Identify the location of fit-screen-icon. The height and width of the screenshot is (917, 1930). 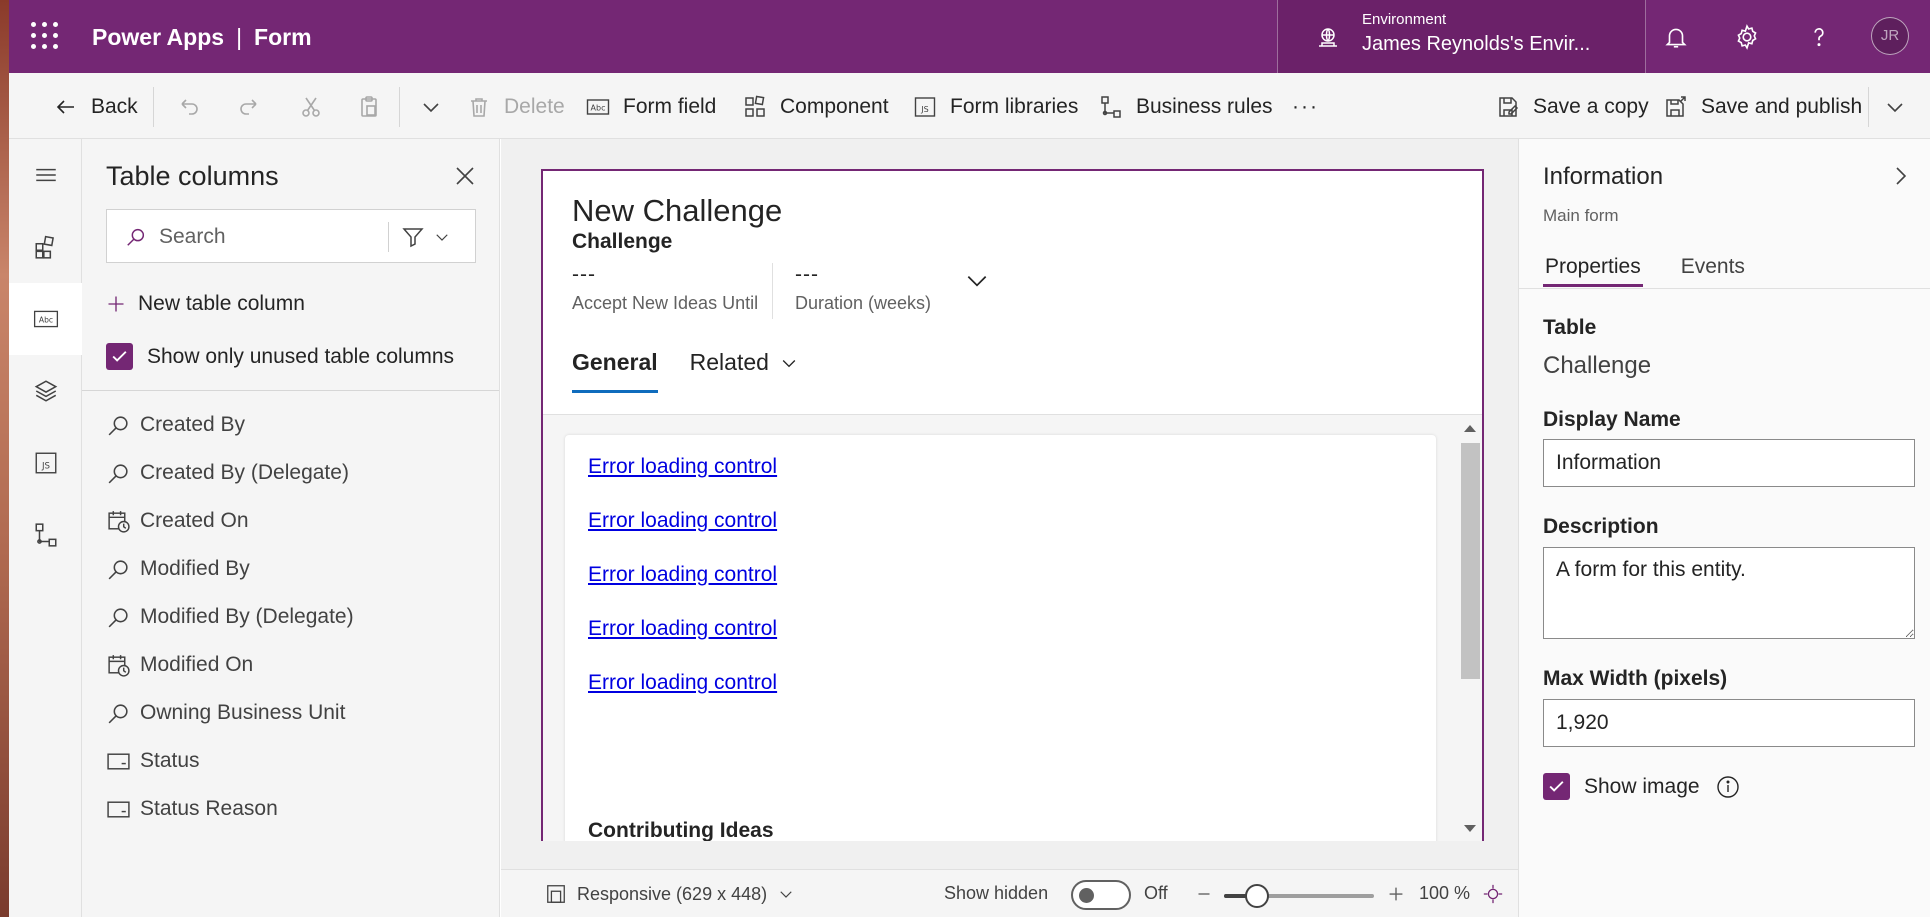
(1493, 894).